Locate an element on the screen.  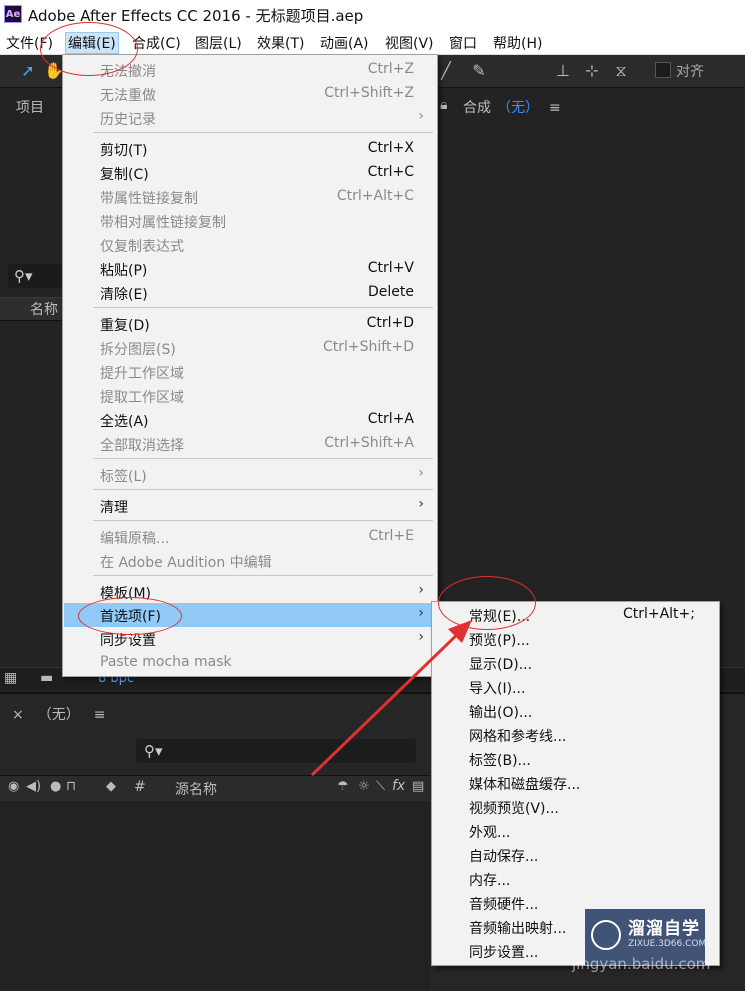
menu-item-label: 在 Adobe Audition 中编辑 is located at coordinates (186, 563).